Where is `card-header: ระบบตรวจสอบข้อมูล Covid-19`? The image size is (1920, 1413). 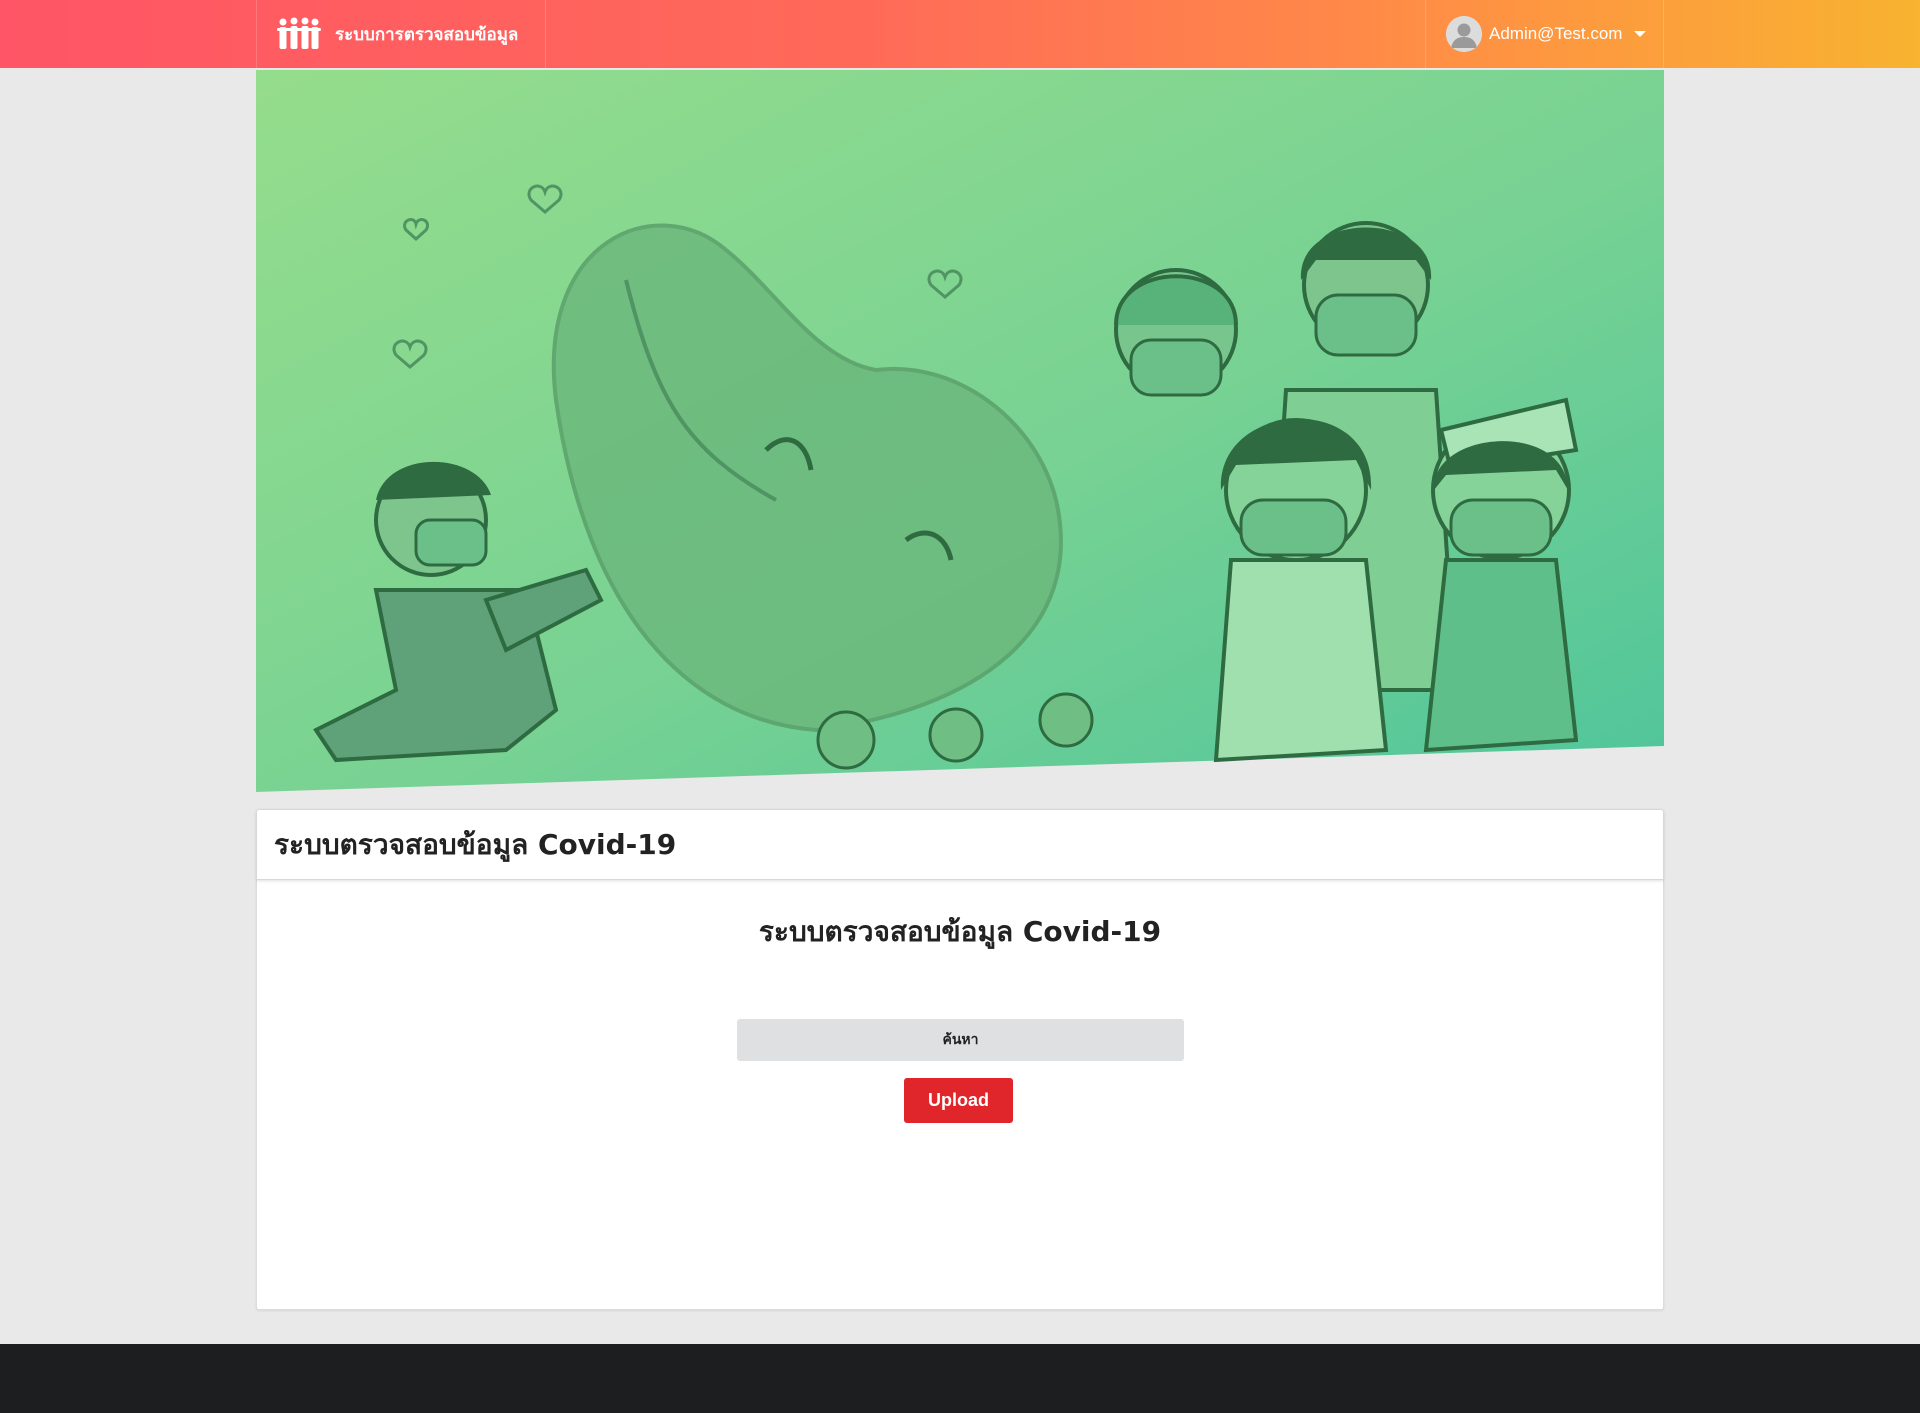 card-header: ระบบตรวจสอบข้อมูล Covid-19 is located at coordinates (960, 844).